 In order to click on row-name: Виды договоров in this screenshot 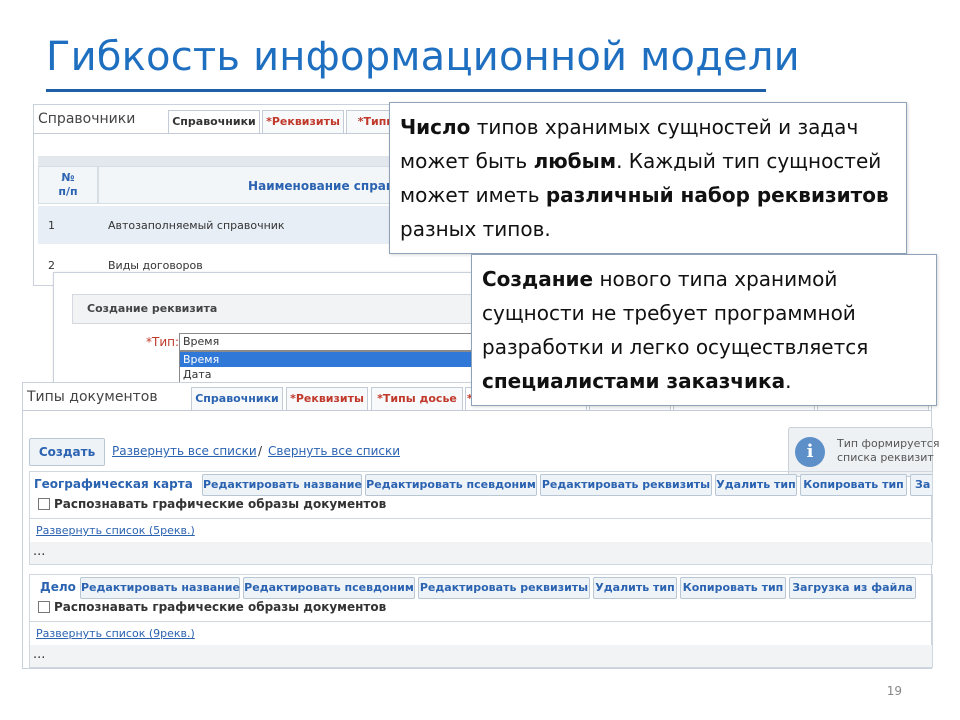, I will do `click(155, 265)`.